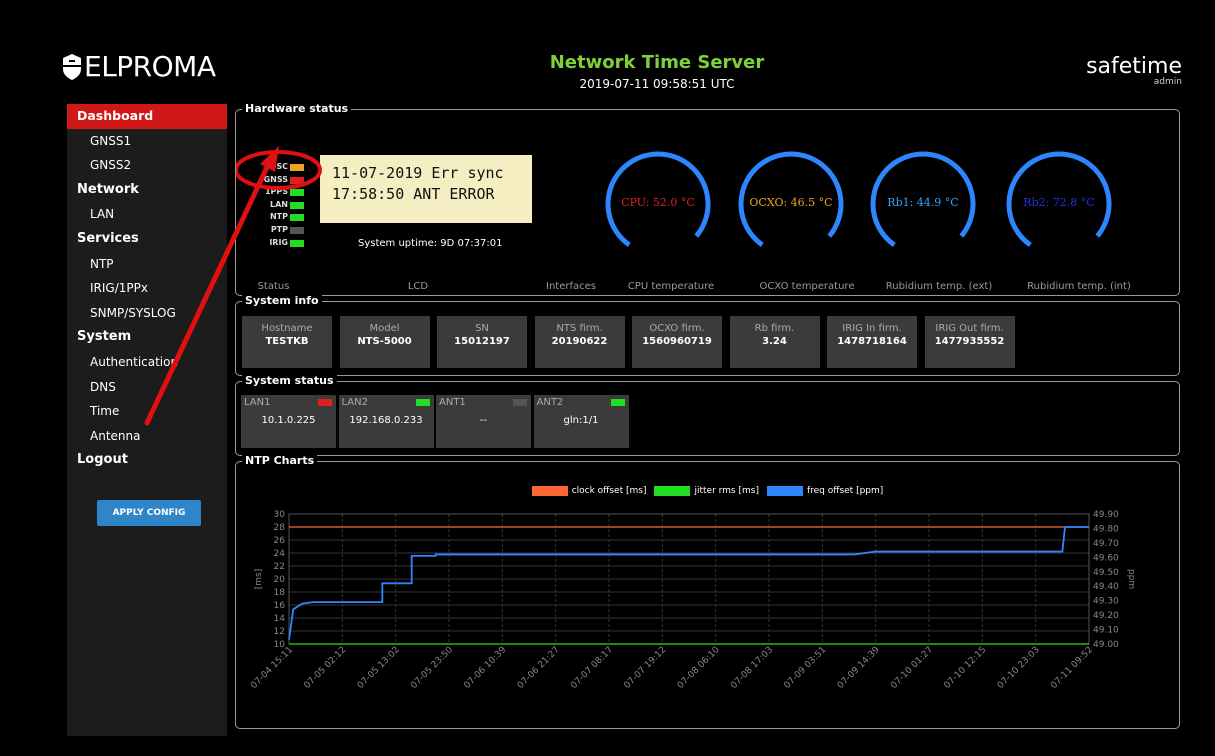 The image size is (1215, 756). I want to click on info-card-key: NTS firm., so click(579, 328).